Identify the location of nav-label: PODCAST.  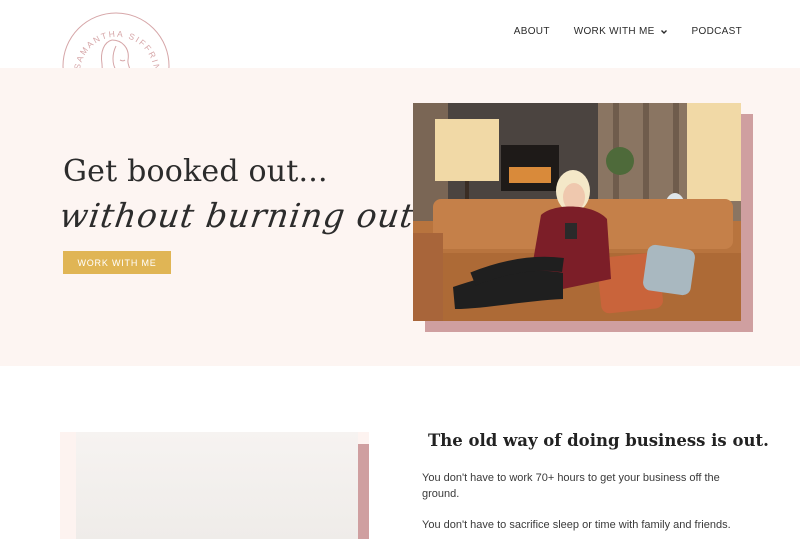
(717, 31).